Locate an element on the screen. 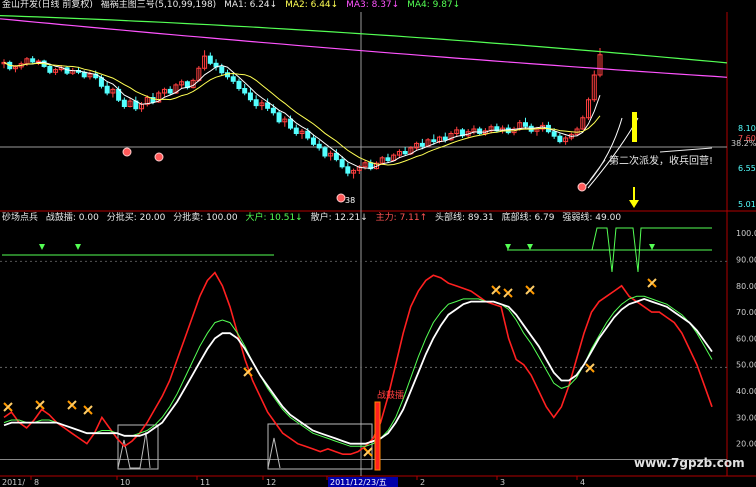 Image resolution: width=756 pixels, height=487 pixels. x-axis-label: 2 is located at coordinates (422, 482).